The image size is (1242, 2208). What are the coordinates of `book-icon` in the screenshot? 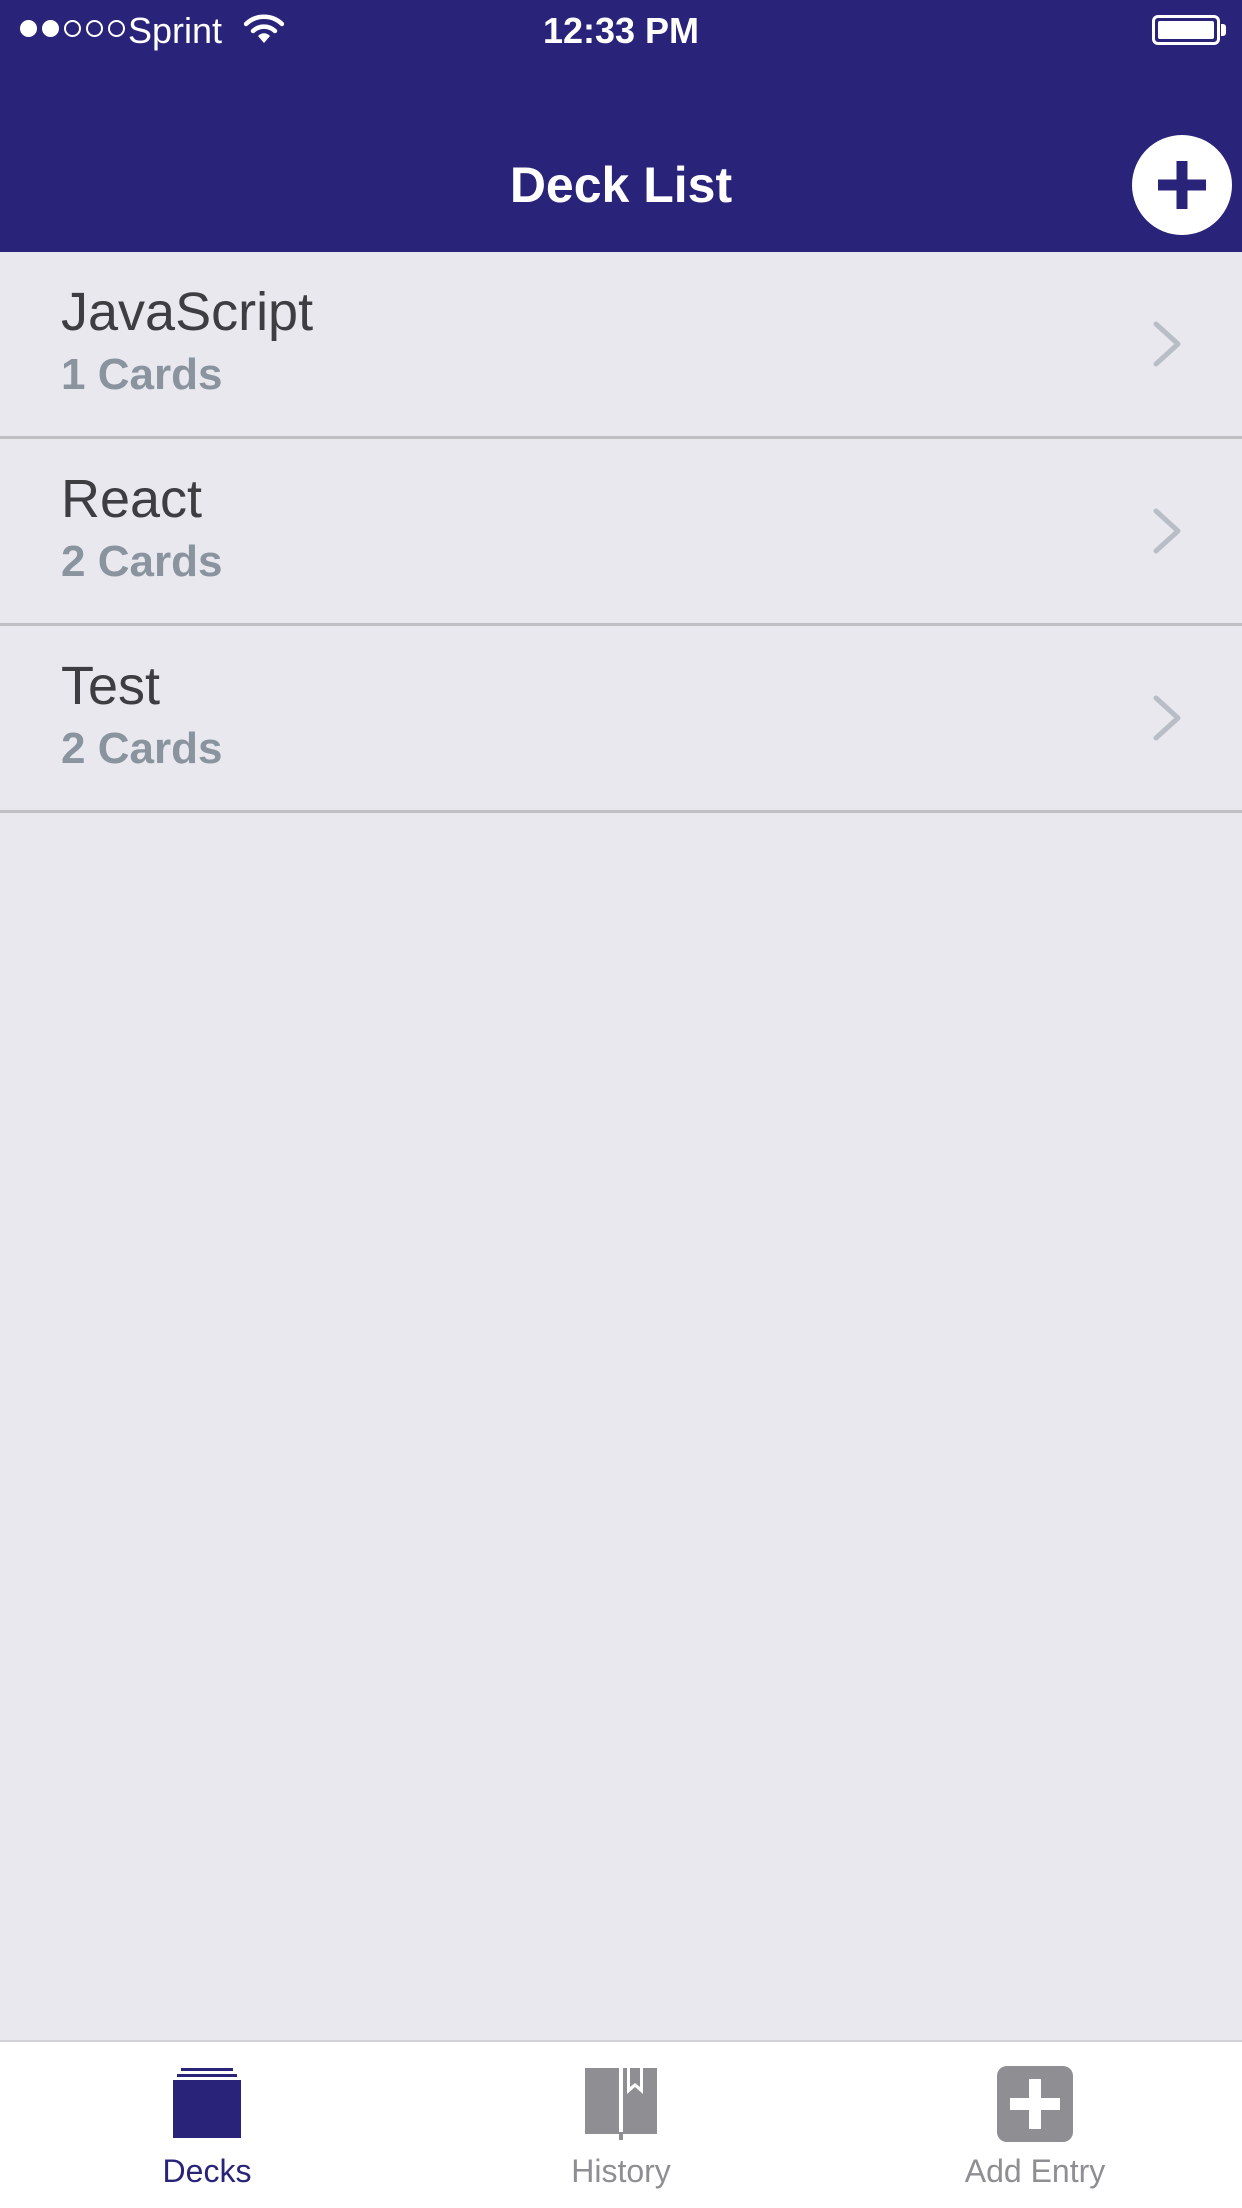 It's located at (621, 2104).